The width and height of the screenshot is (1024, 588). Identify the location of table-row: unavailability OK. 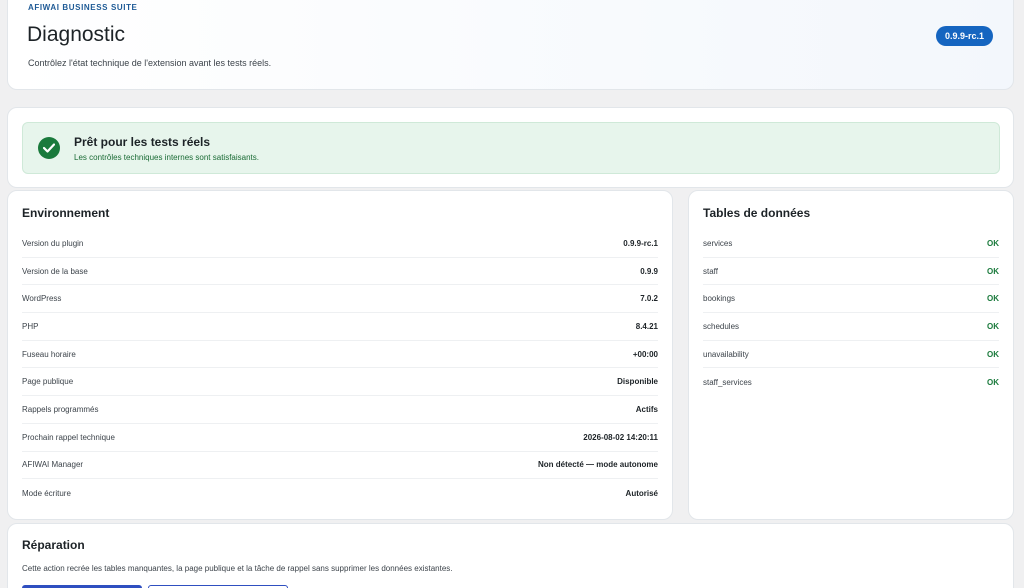
(851, 355).